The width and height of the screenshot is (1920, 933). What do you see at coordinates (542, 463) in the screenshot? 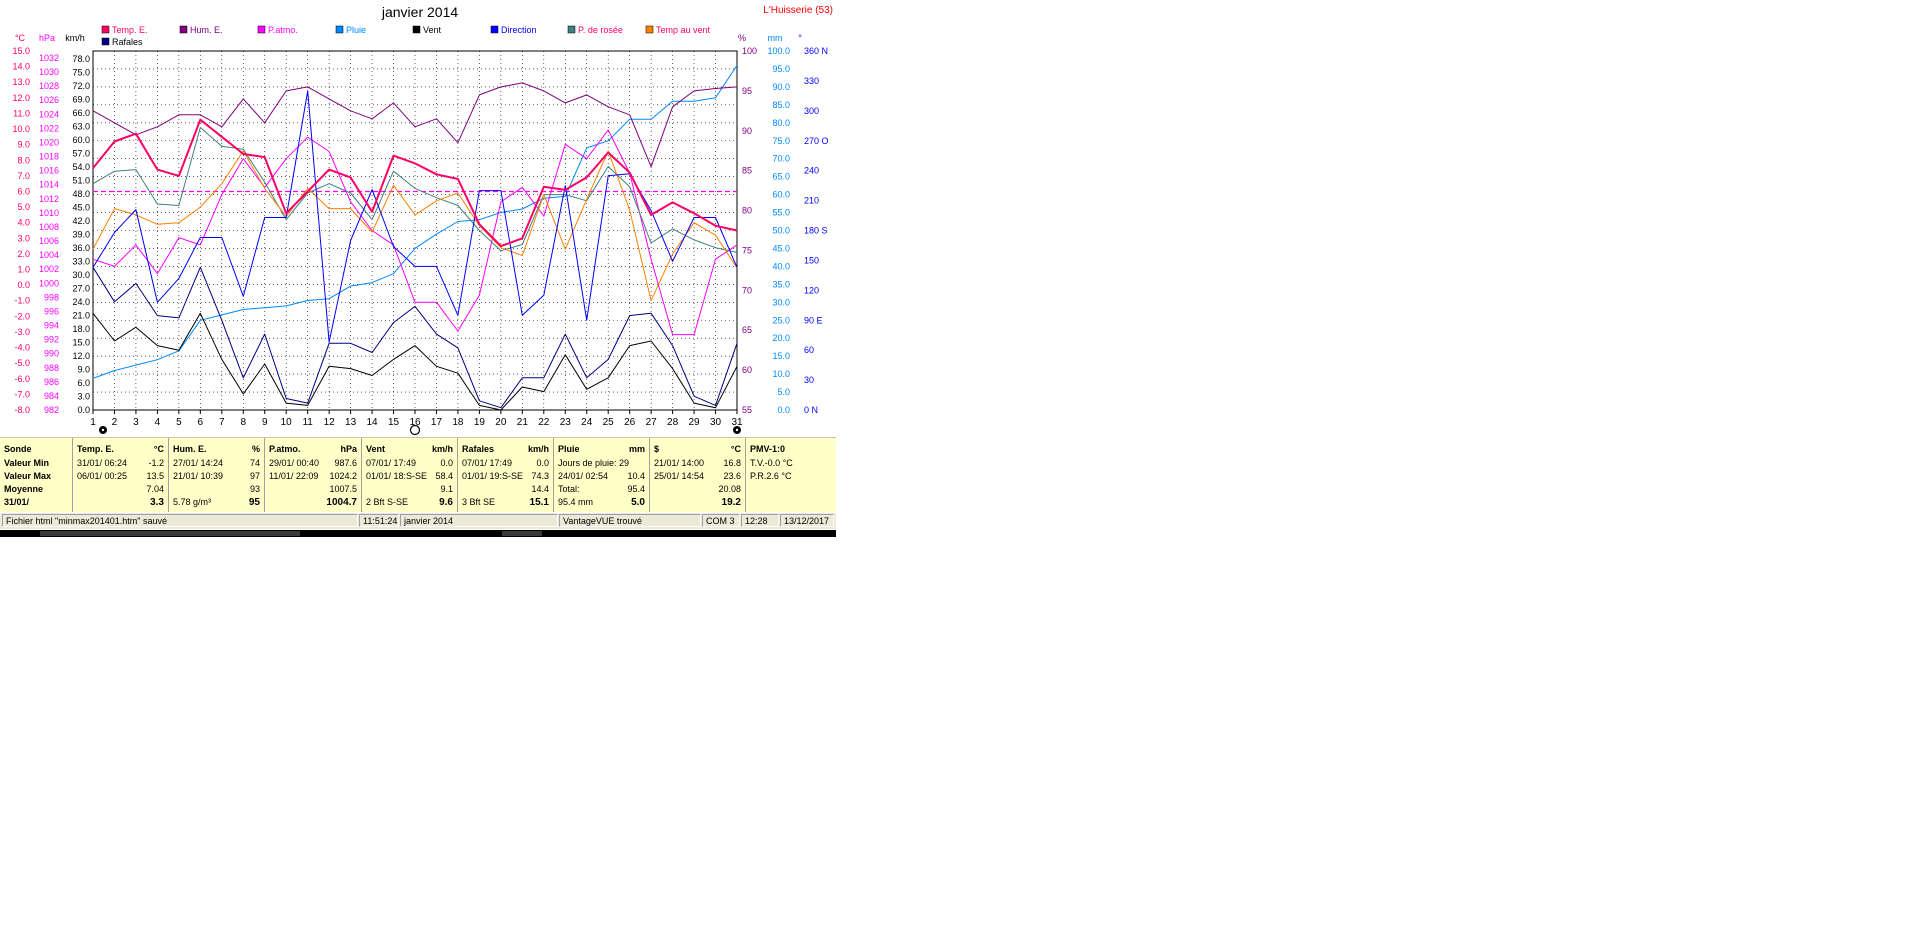
I see `stats-row-value: 0.0` at bounding box center [542, 463].